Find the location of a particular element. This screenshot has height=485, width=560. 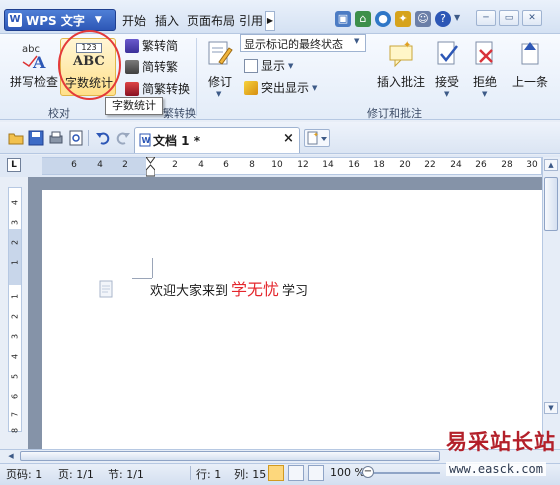

tab-insert: 插入 is located at coordinates (167, 21).